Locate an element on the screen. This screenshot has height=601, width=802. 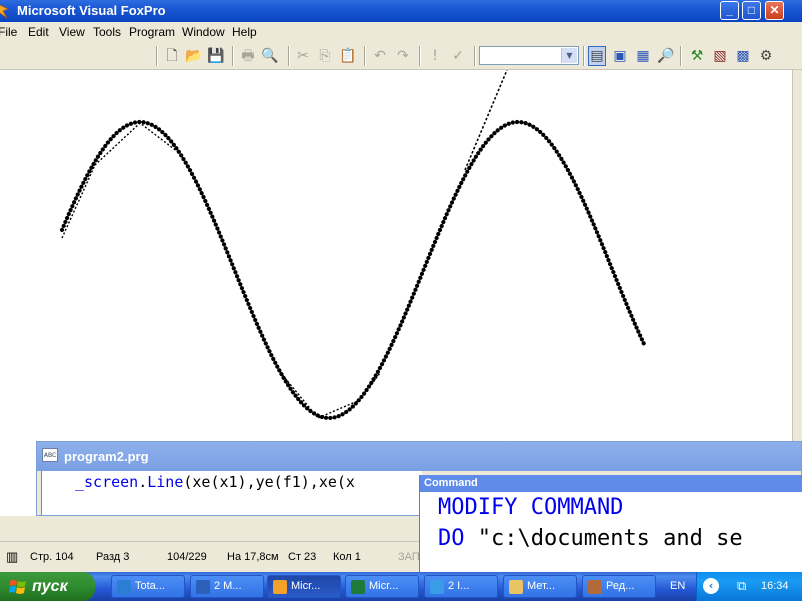
properties-icon: ▣ is located at coordinates (620, 56).